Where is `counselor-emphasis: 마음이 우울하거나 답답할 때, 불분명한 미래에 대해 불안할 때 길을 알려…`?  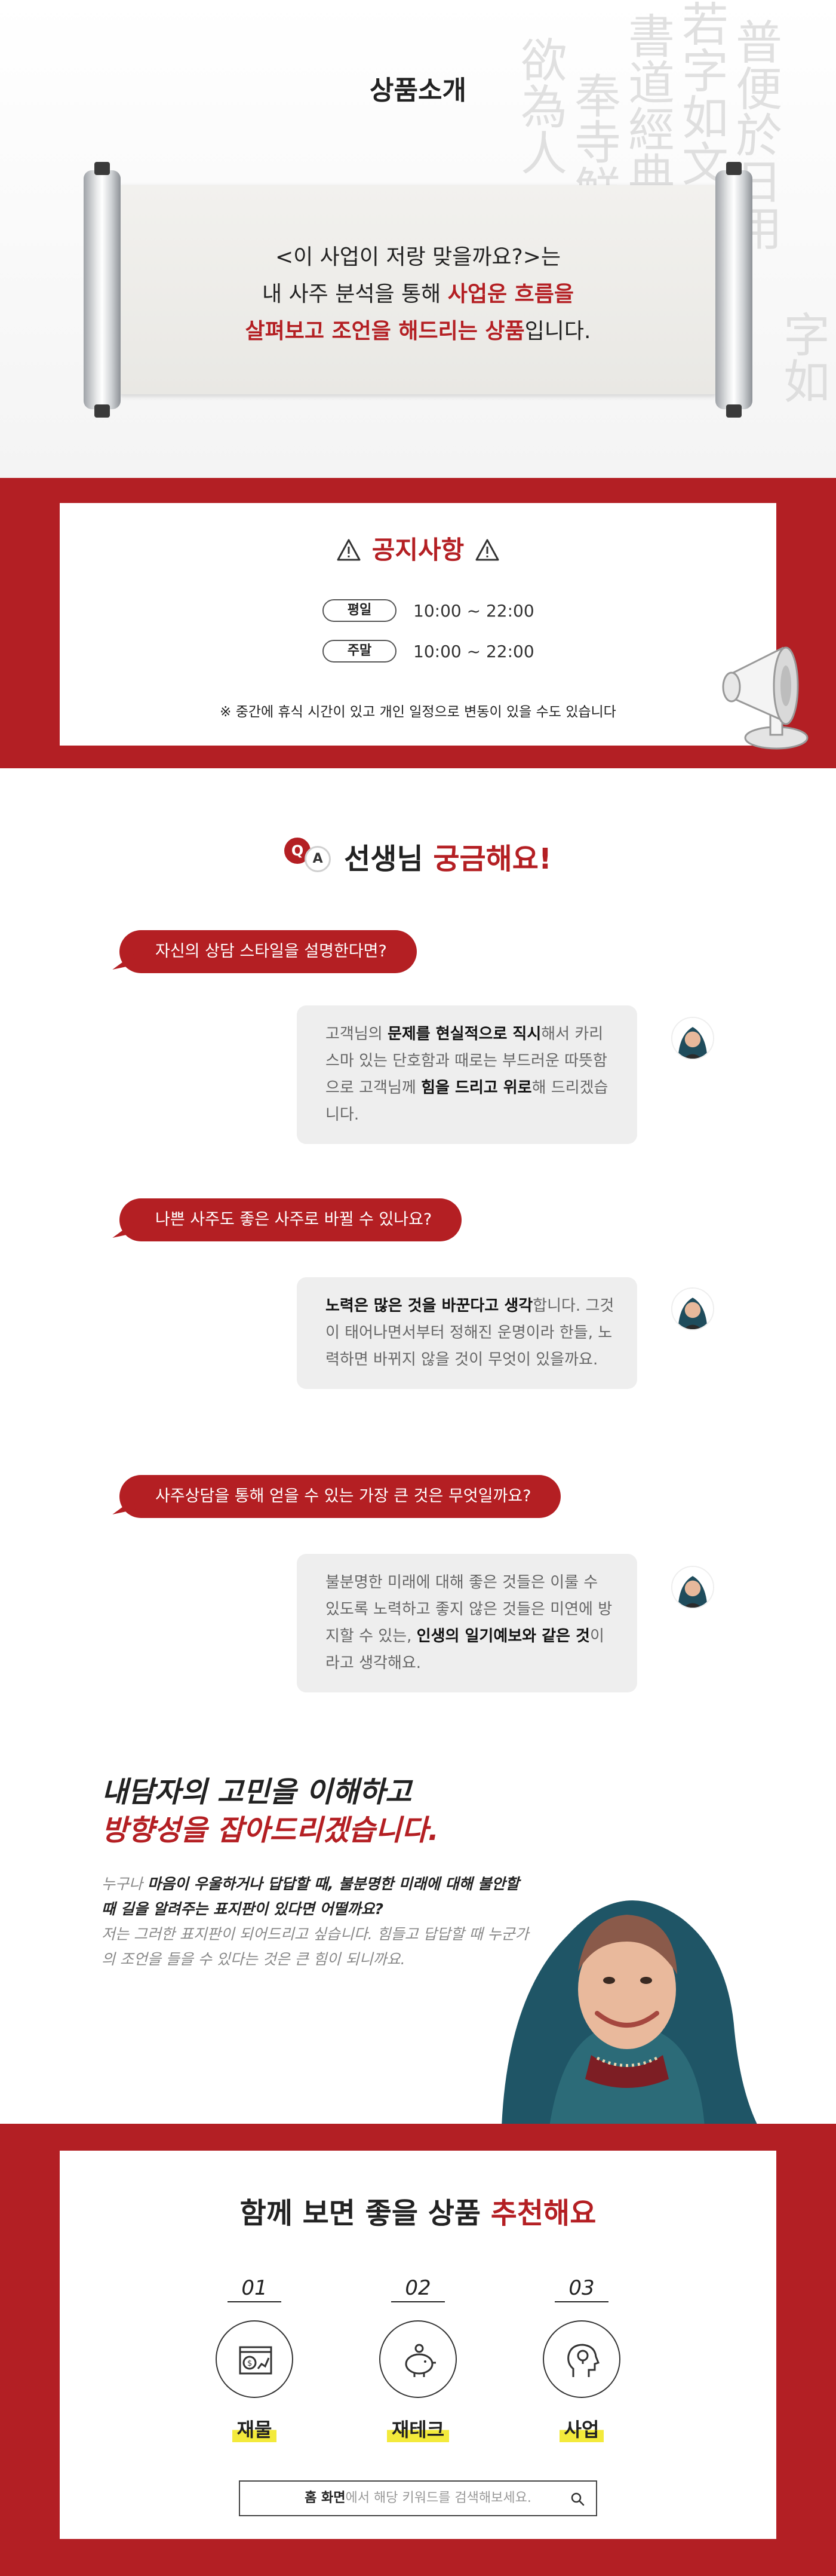 counselor-emphasis: 마음이 우울하거나 답답할 때, 불분명한 미래에 대해 불안할 때 길을 알려… is located at coordinates (311, 1896).